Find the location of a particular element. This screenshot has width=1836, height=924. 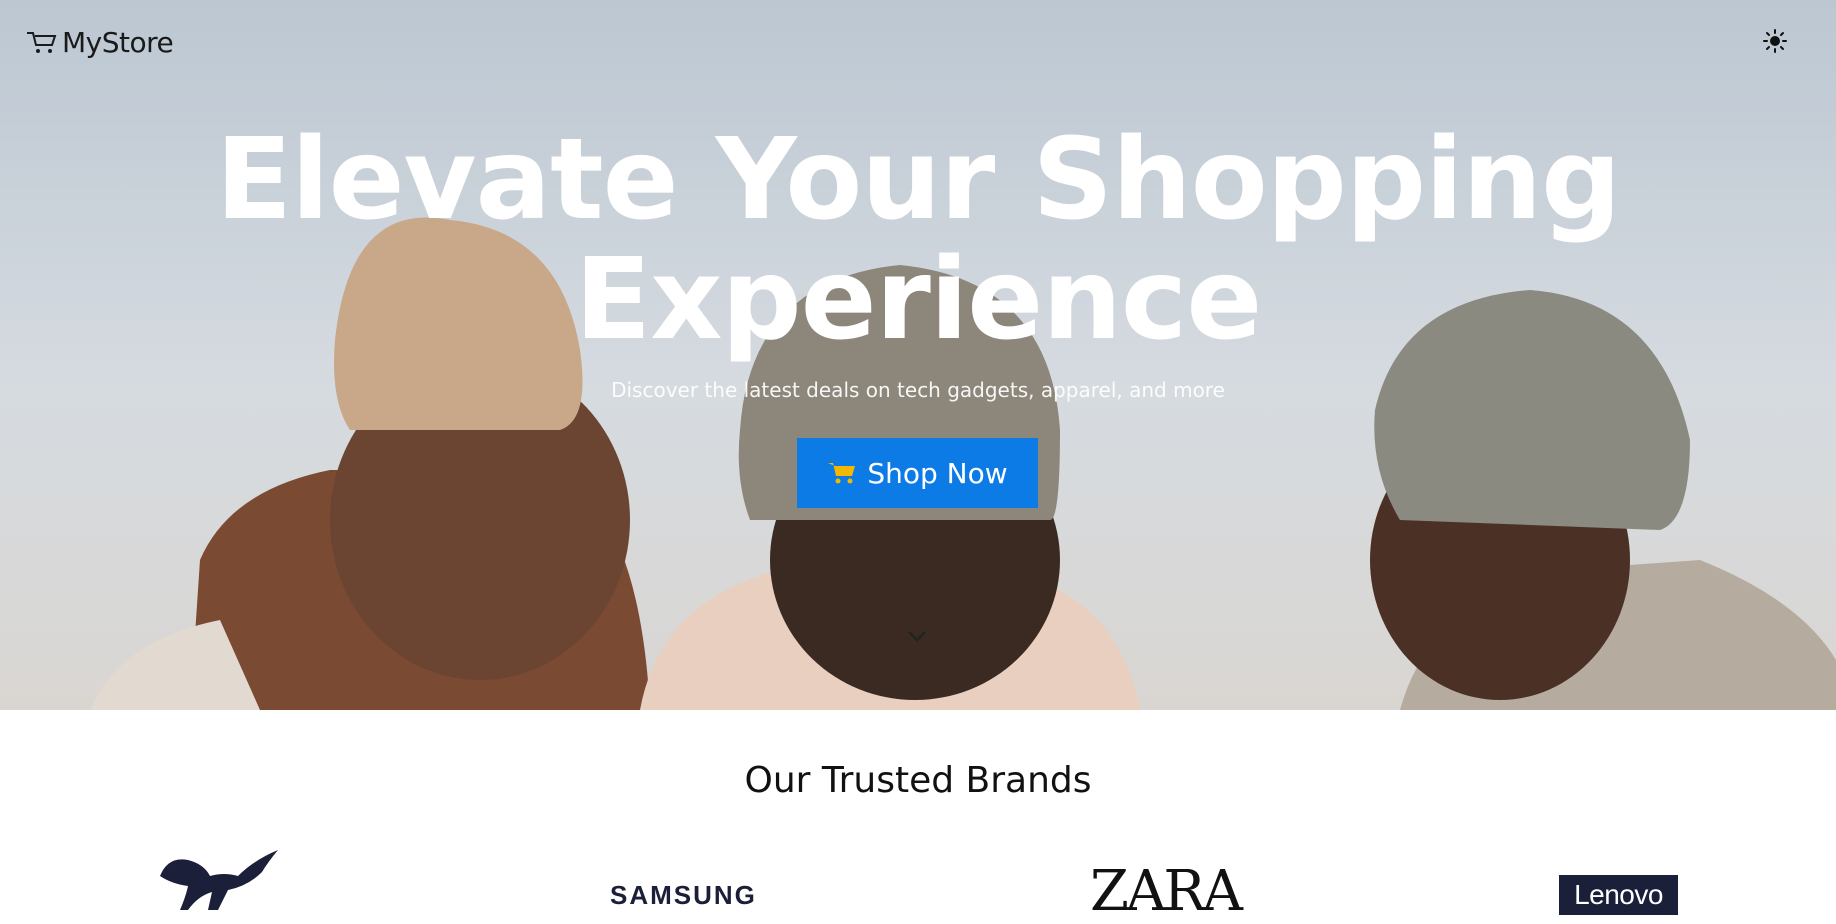

theme-toggle-button is located at coordinates (1775, 41).